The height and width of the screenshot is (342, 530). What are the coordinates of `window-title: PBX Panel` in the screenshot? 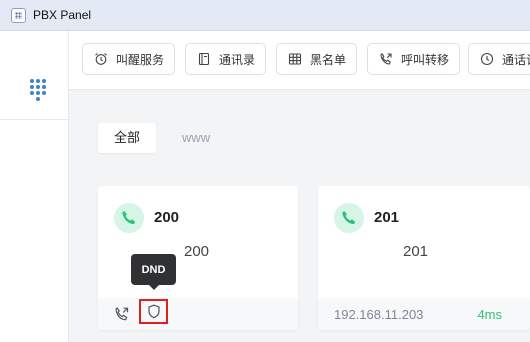 It's located at (62, 15).